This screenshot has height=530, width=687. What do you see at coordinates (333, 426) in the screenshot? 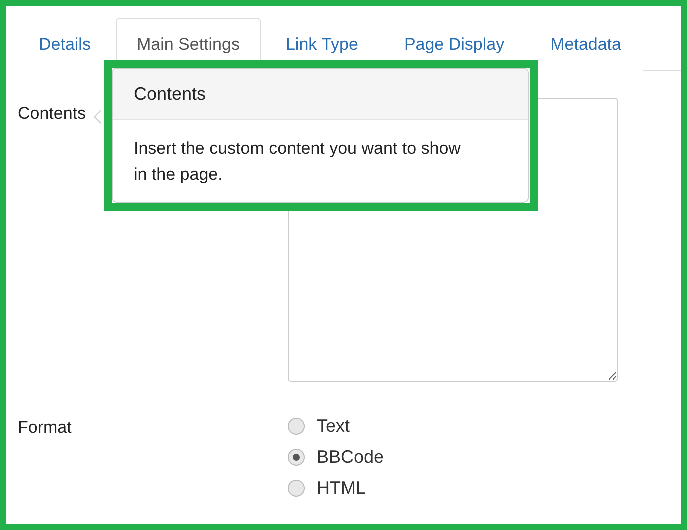
I see `radio-label: Text` at bounding box center [333, 426].